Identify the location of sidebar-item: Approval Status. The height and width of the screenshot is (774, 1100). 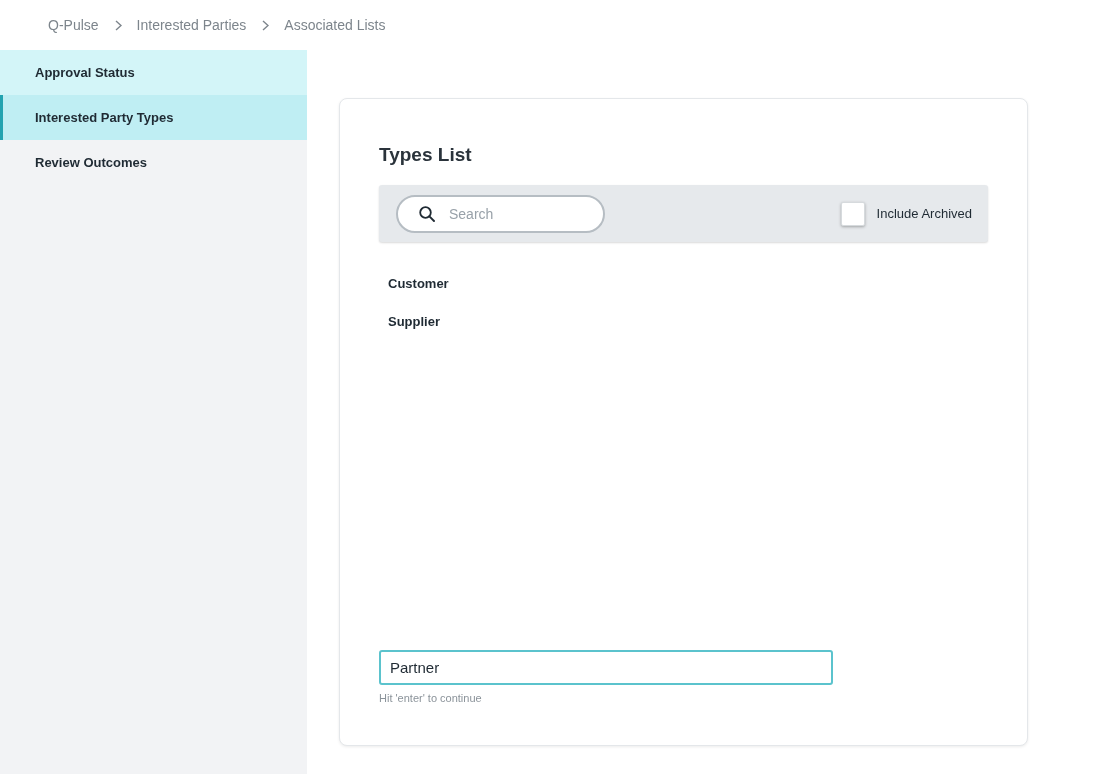
(153, 72).